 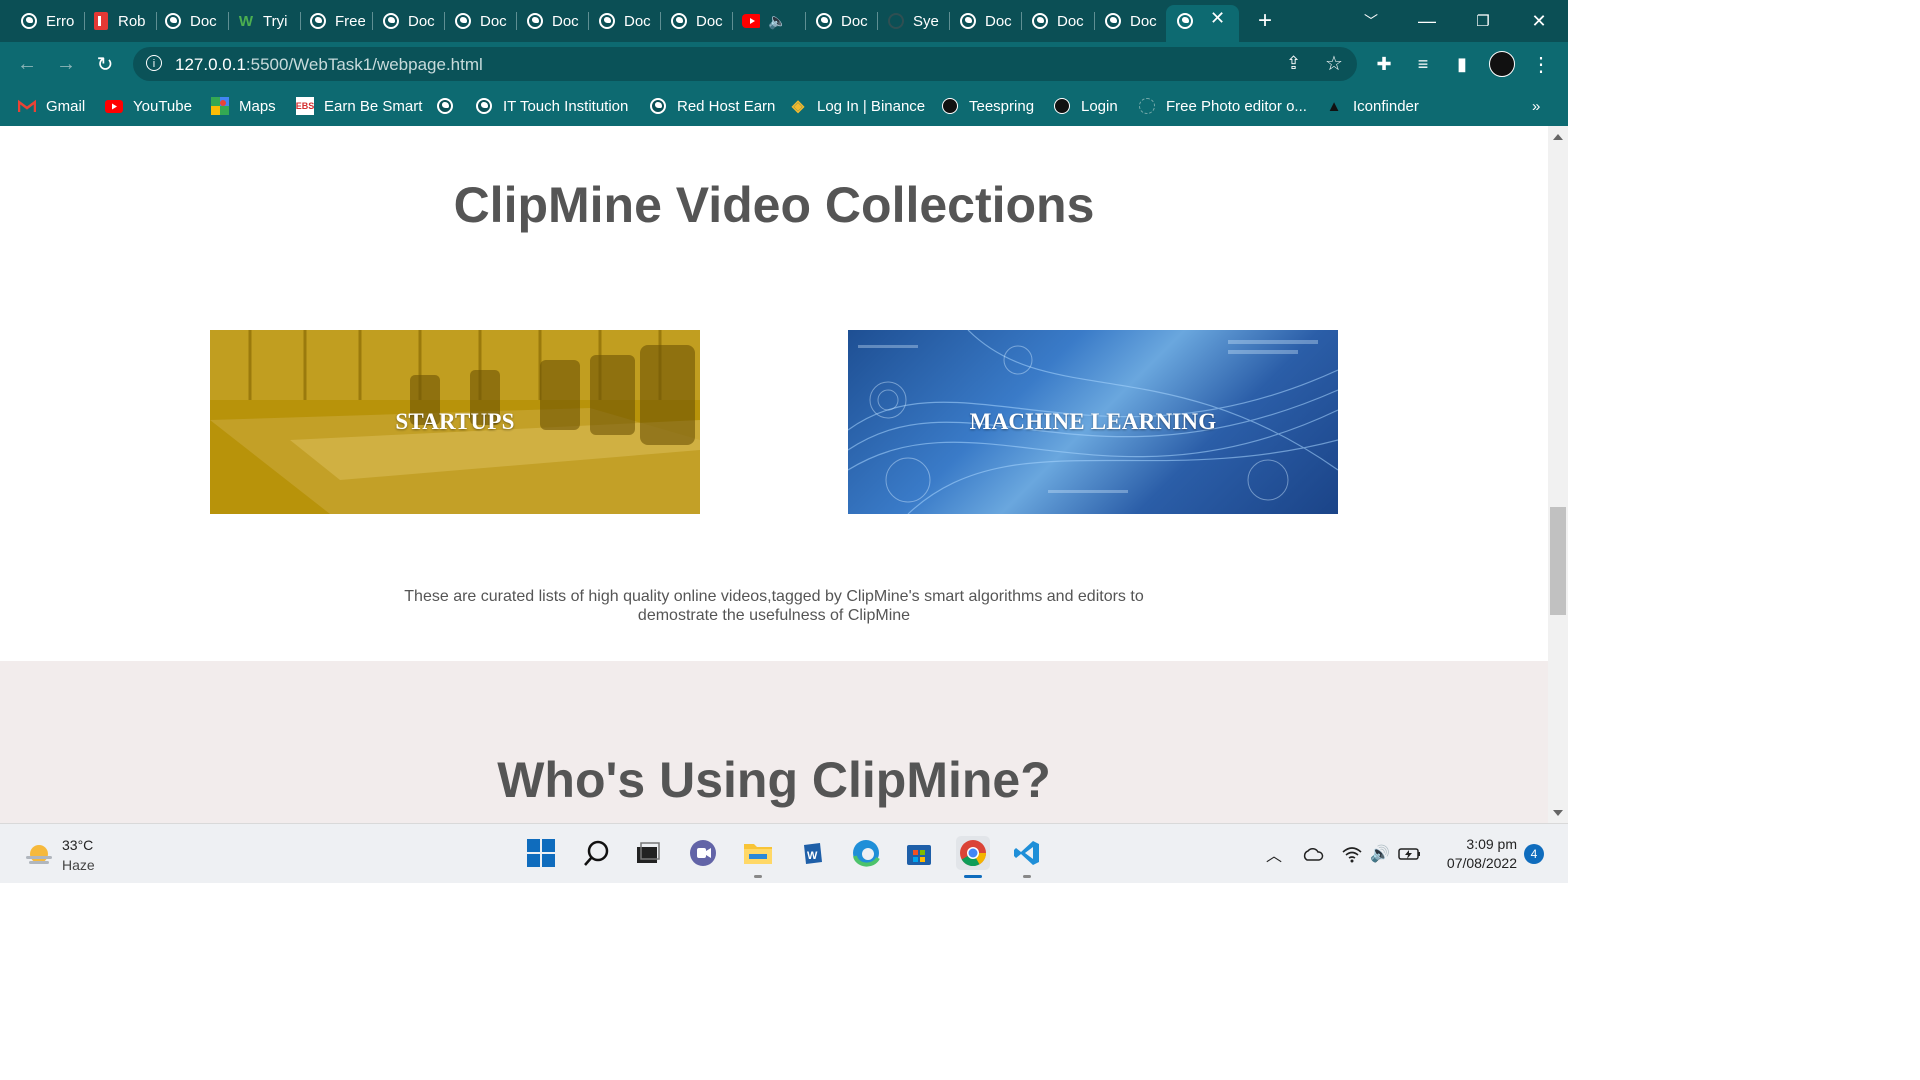 I want to click on file-explorer-button, so click(x=758, y=857).